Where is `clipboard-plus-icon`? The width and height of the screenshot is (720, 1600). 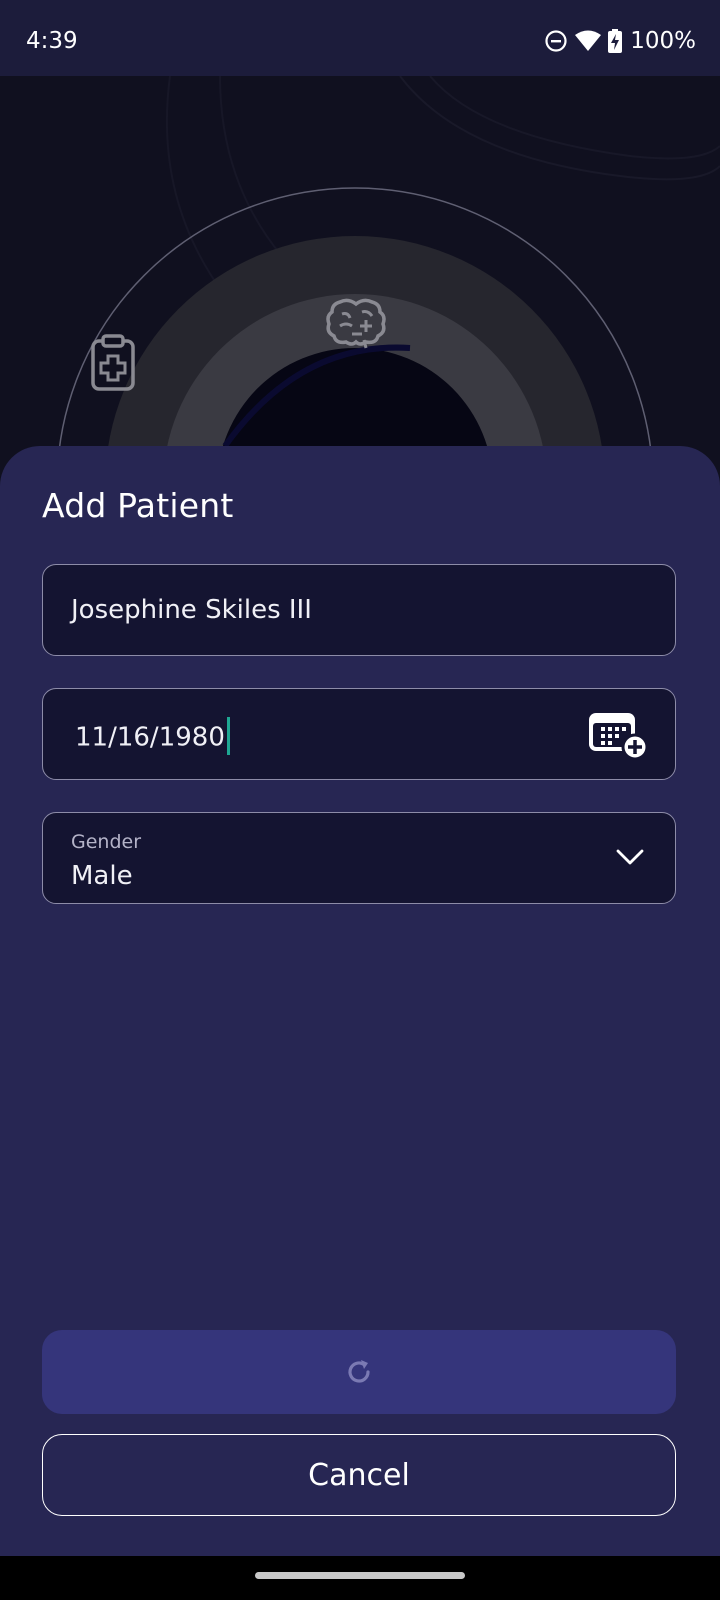
clipboard-plus-icon is located at coordinates (113, 362).